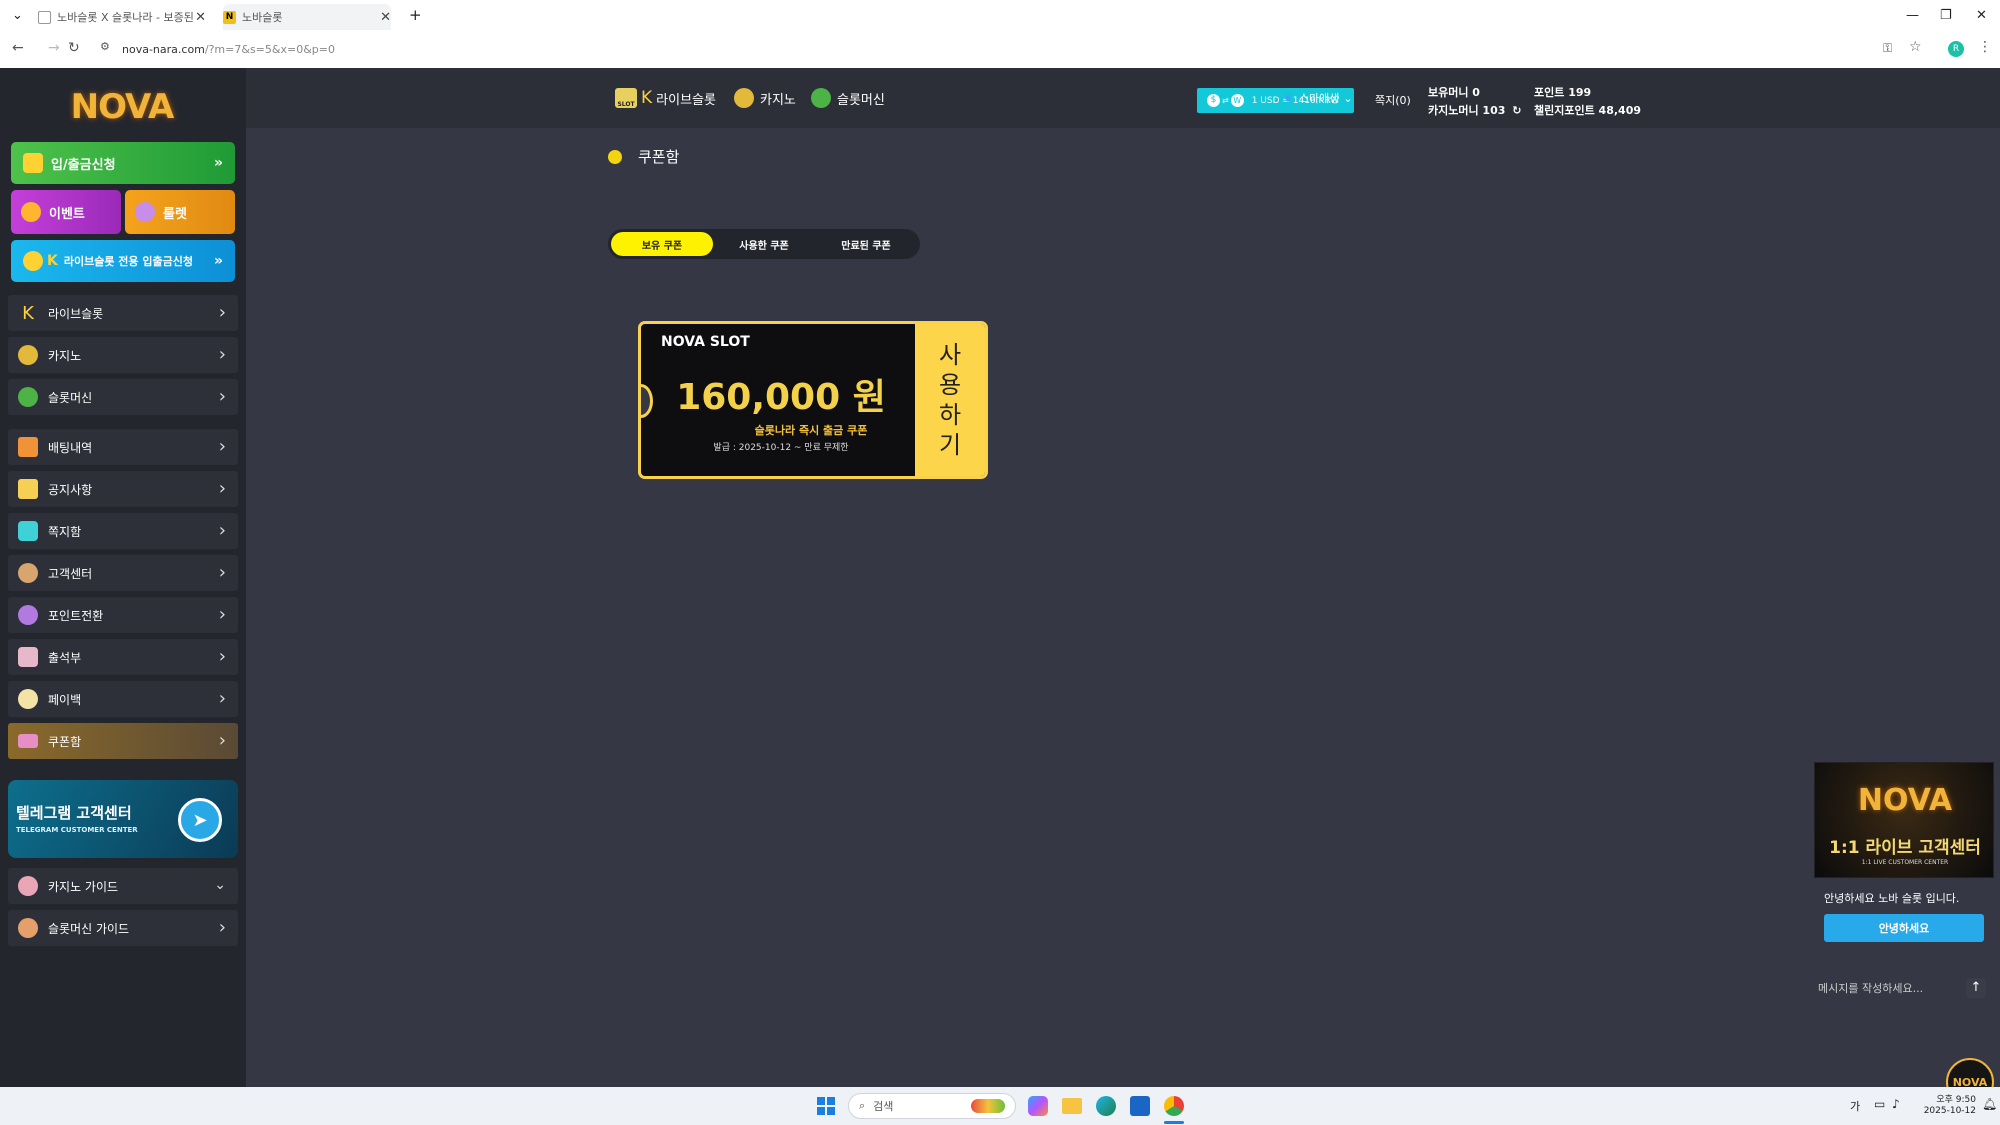 The image size is (2000, 1125). I want to click on nav-label: 슬롯머신, so click(861, 100).